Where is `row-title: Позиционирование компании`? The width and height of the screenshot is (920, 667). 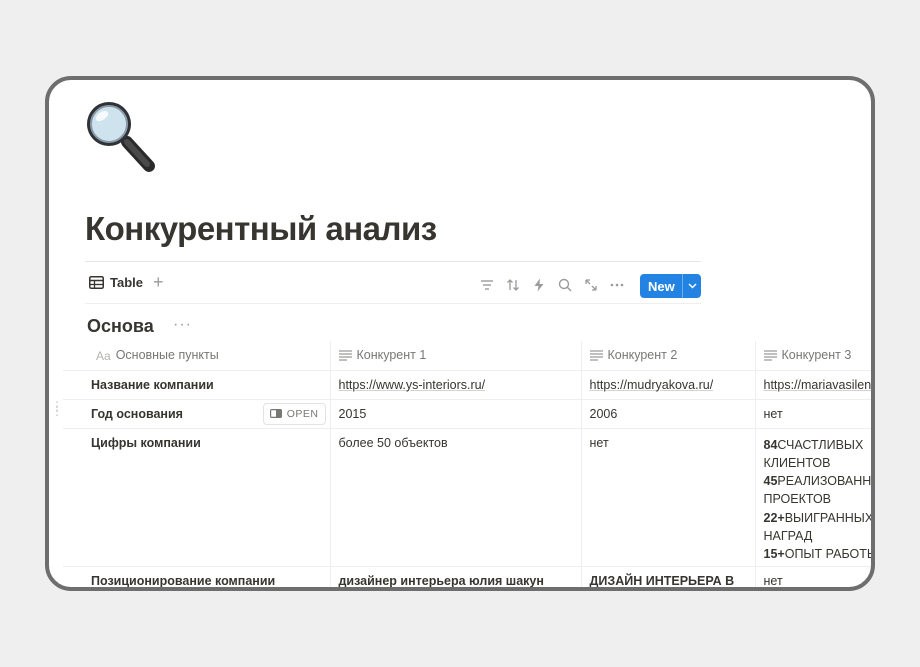
row-title: Позиционирование компании is located at coordinates (196, 576).